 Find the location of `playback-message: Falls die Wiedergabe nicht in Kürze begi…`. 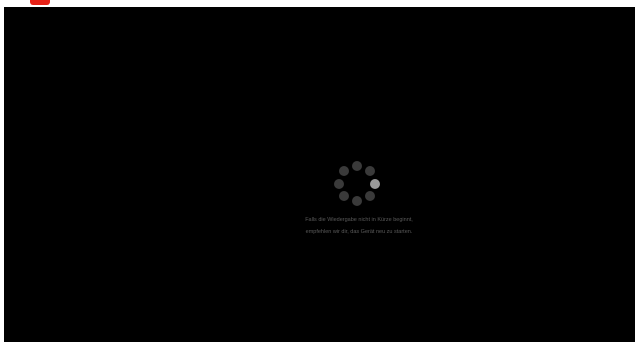

playback-message: Falls die Wiedergabe nicht in Kürze begi… is located at coordinates (359, 226).